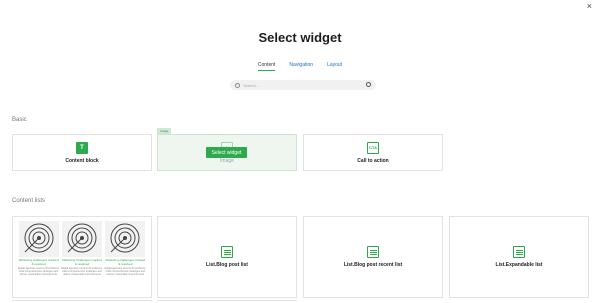 This screenshot has width=600, height=303. I want to click on text-block-icon: T, so click(82, 147).